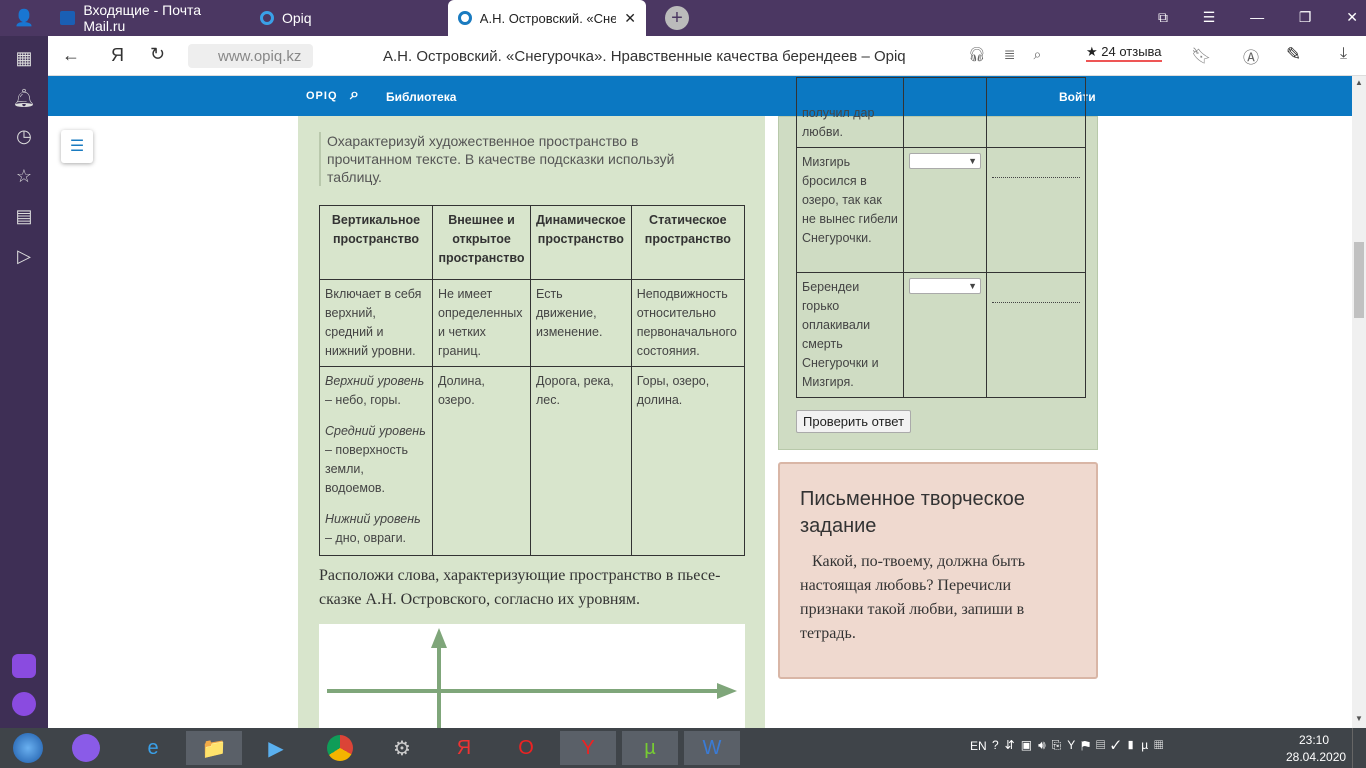 Image resolution: width=1366 pixels, height=768 pixels. What do you see at coordinates (1343, 54) in the screenshot?
I see `download-icon: ⤓` at bounding box center [1343, 54].